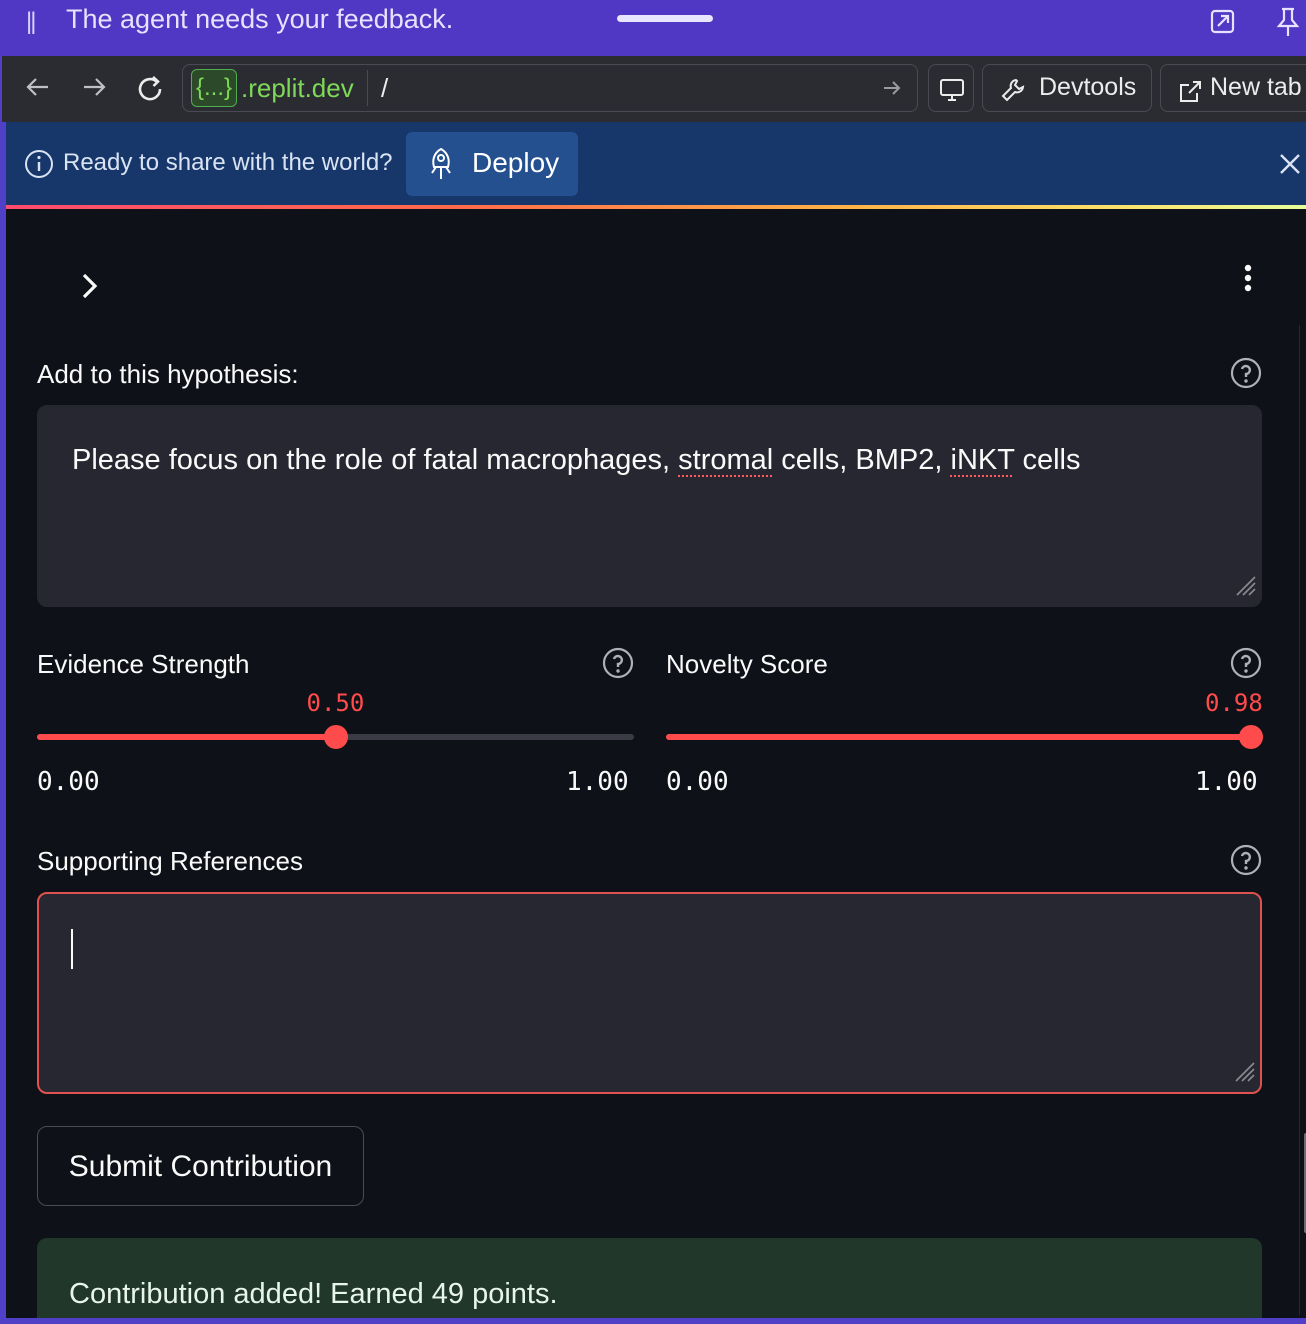 The width and height of the screenshot is (1306, 1324). What do you see at coordinates (1288, 24) in the screenshot?
I see `pin-icon` at bounding box center [1288, 24].